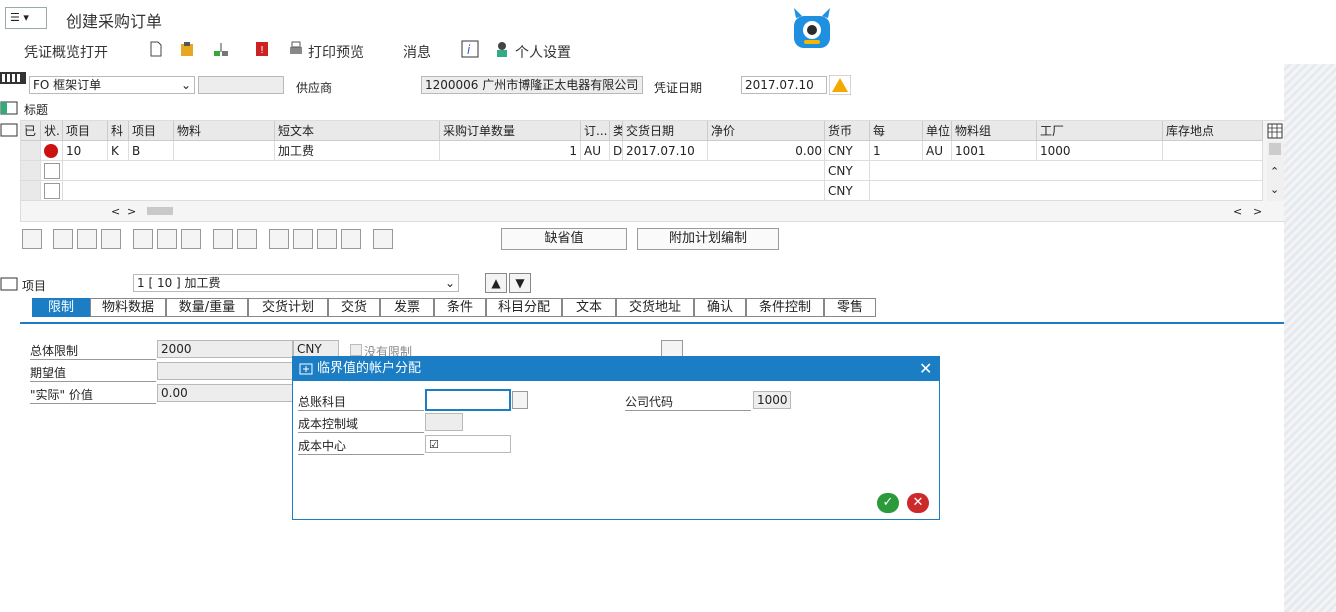 The height and width of the screenshot is (612, 1336). What do you see at coordinates (994, 131) in the screenshot?
I see `grid-header-mat-group: 物料组` at bounding box center [994, 131].